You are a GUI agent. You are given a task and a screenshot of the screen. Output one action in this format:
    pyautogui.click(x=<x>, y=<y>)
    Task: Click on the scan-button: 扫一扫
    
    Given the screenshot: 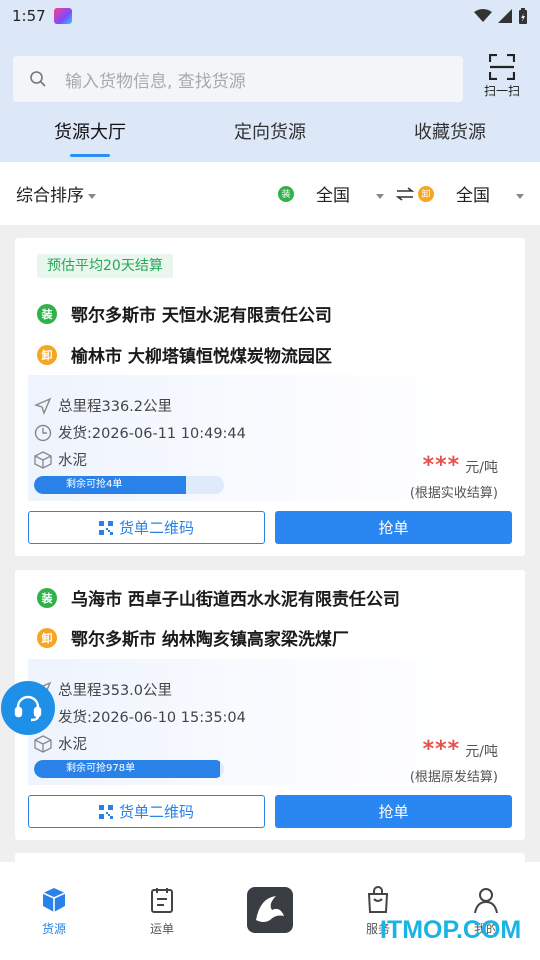 What is the action you would take?
    pyautogui.click(x=502, y=79)
    